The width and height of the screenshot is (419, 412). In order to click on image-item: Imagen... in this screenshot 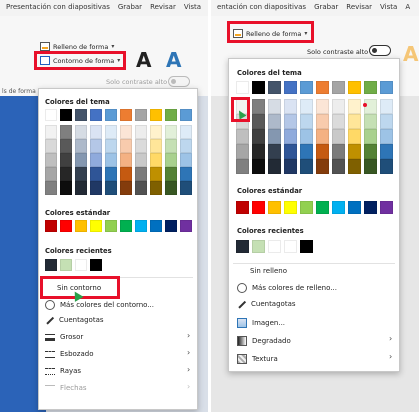, I will do `click(261, 323)`.